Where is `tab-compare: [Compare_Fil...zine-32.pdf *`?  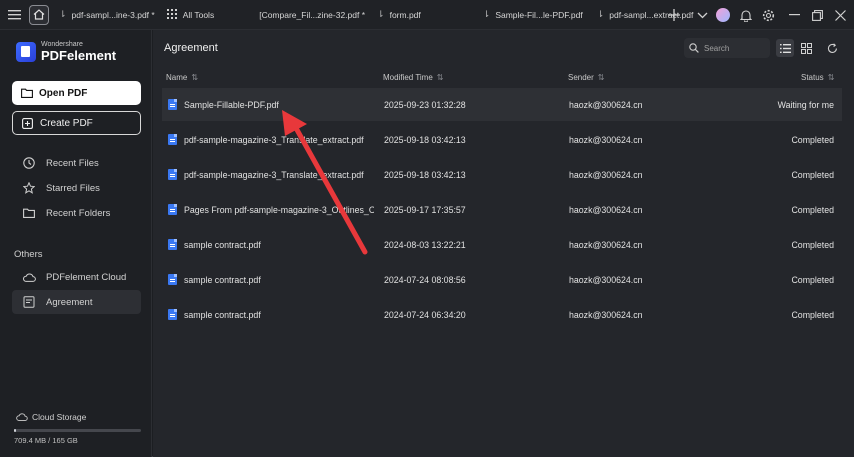
tab-compare: [Compare_Fil...zine-32.pdf * is located at coordinates (312, 15).